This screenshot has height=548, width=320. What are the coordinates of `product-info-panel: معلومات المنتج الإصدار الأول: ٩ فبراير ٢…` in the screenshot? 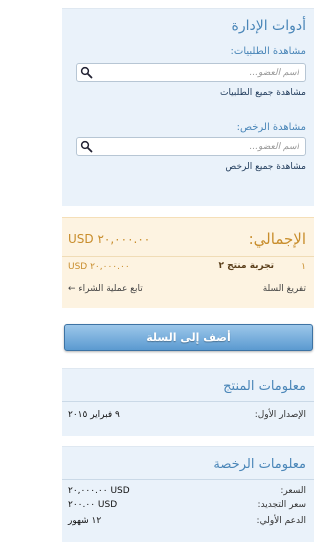 It's located at (188, 402).